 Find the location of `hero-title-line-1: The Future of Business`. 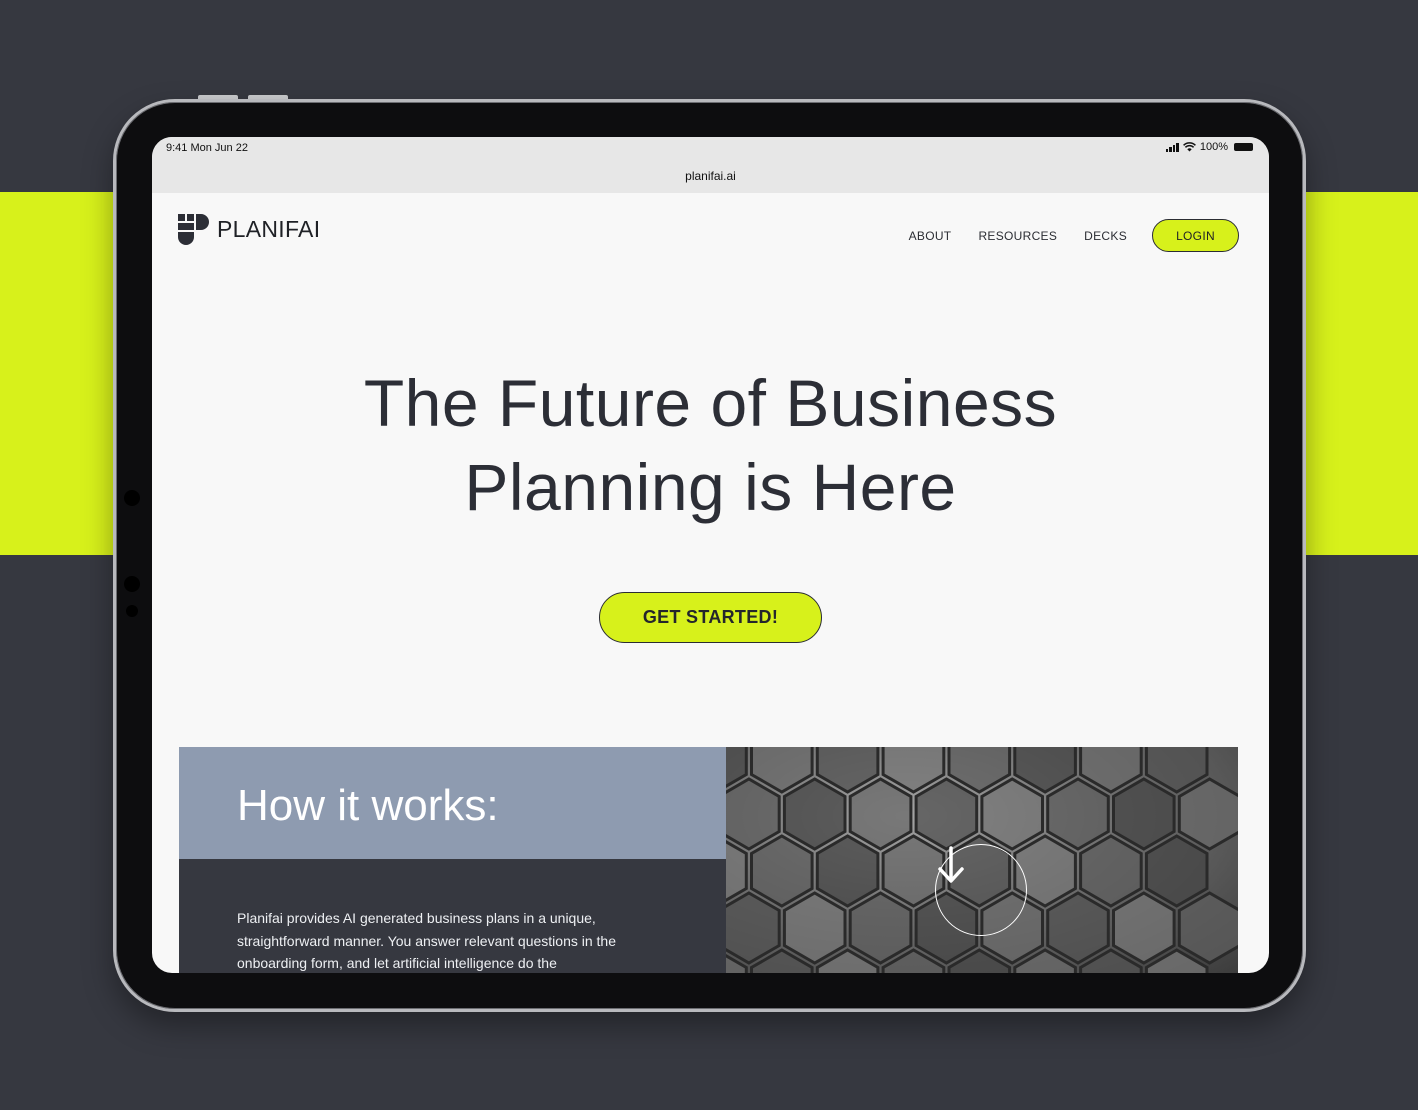

hero-title-line-1: The Future of Business is located at coordinates (710, 403).